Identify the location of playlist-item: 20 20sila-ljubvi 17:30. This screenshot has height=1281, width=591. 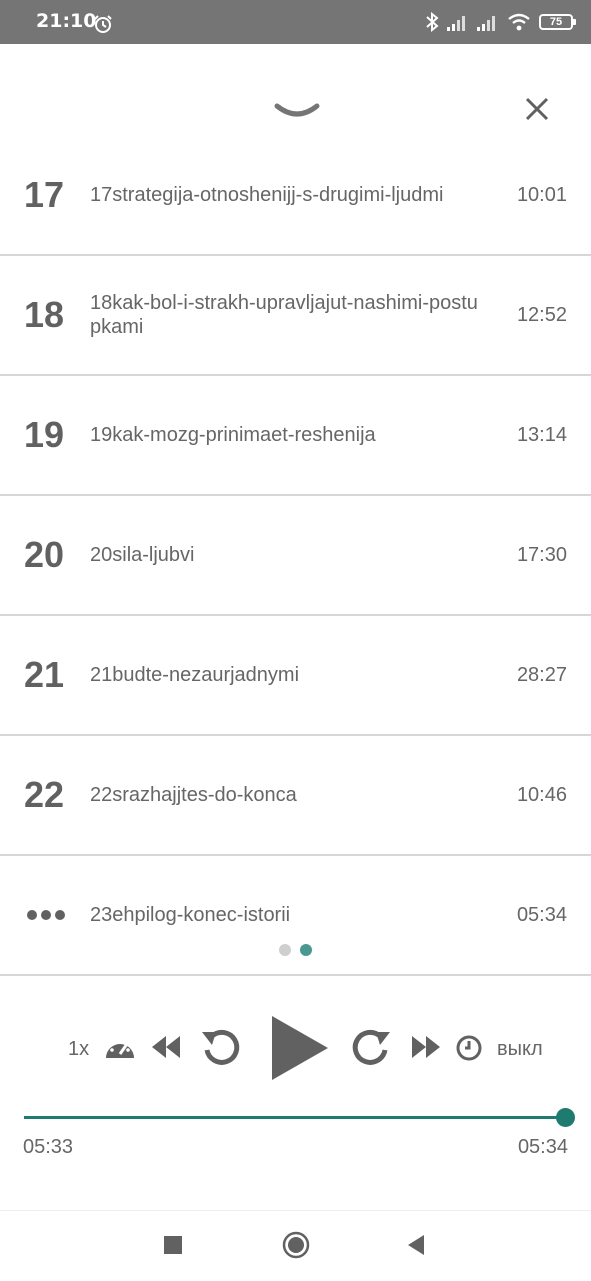
(295, 556).